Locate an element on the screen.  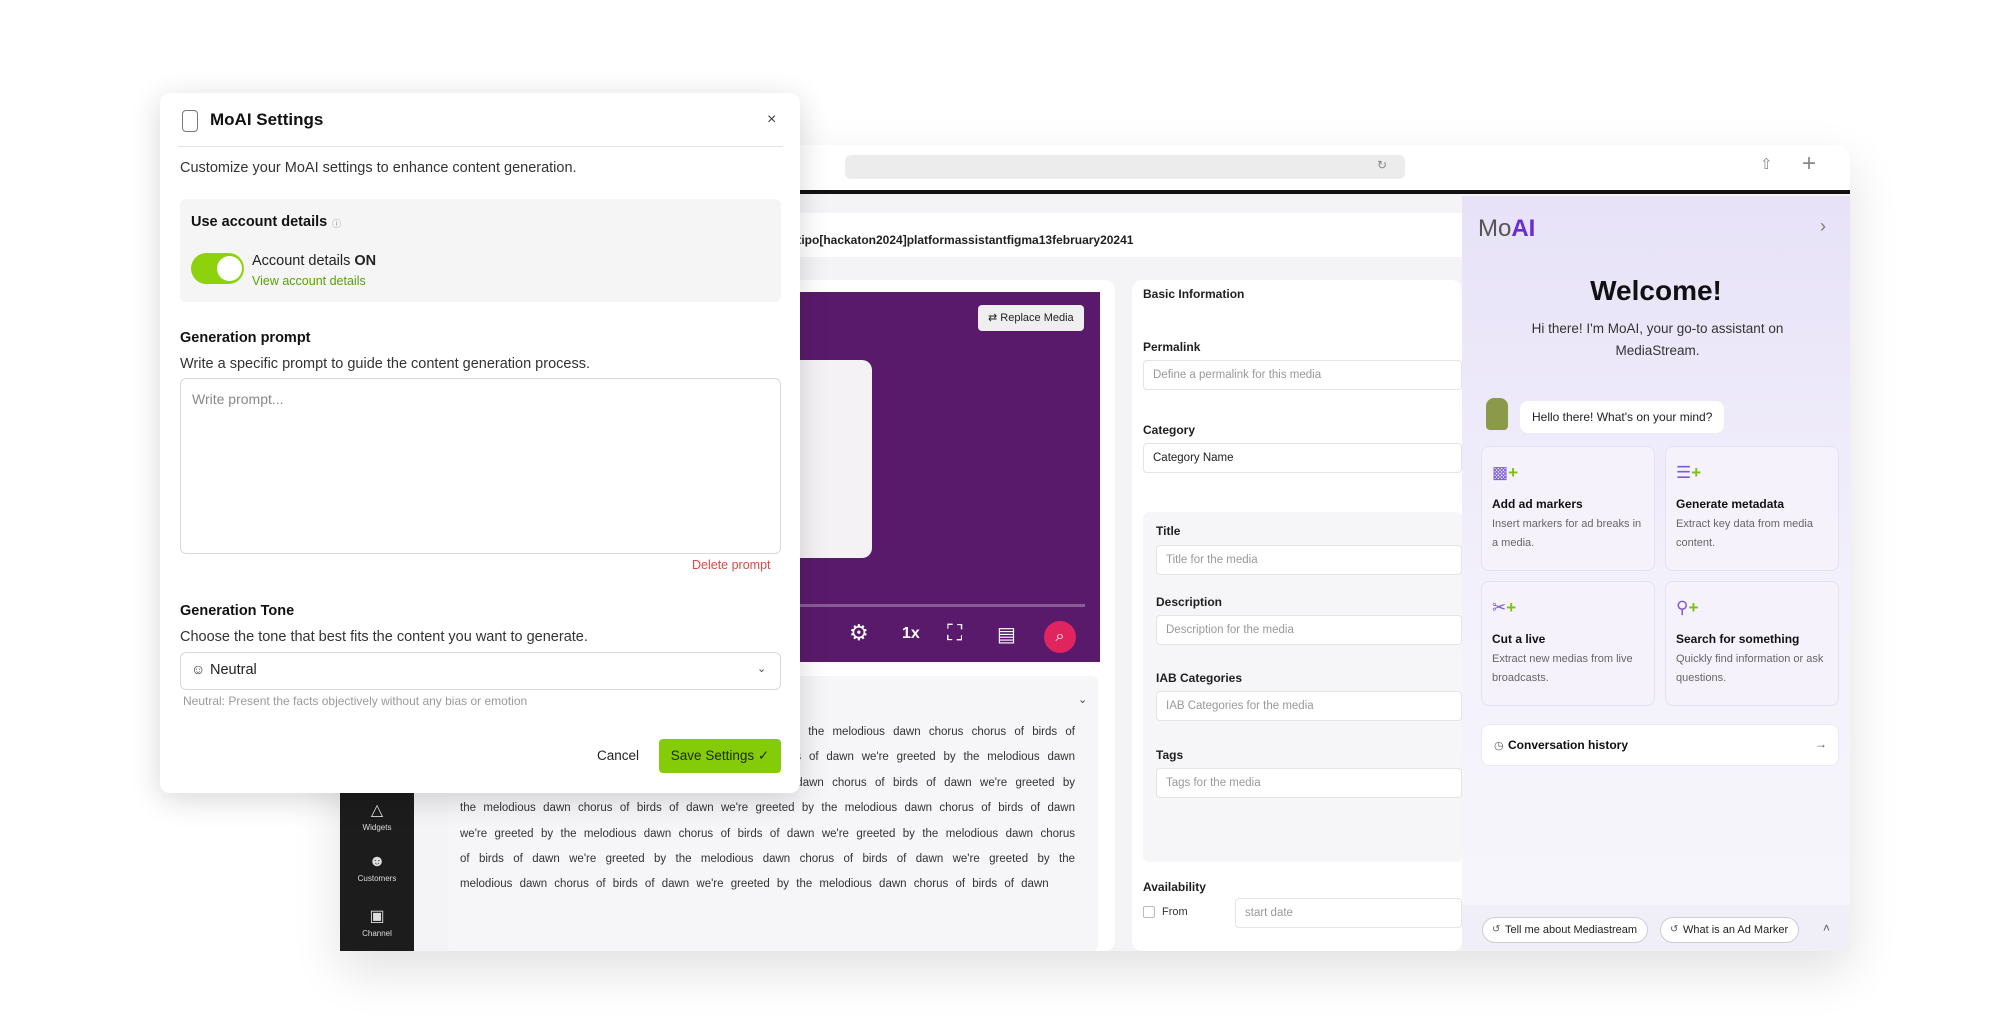
clock-icon: ◷ is located at coordinates (1499, 746).